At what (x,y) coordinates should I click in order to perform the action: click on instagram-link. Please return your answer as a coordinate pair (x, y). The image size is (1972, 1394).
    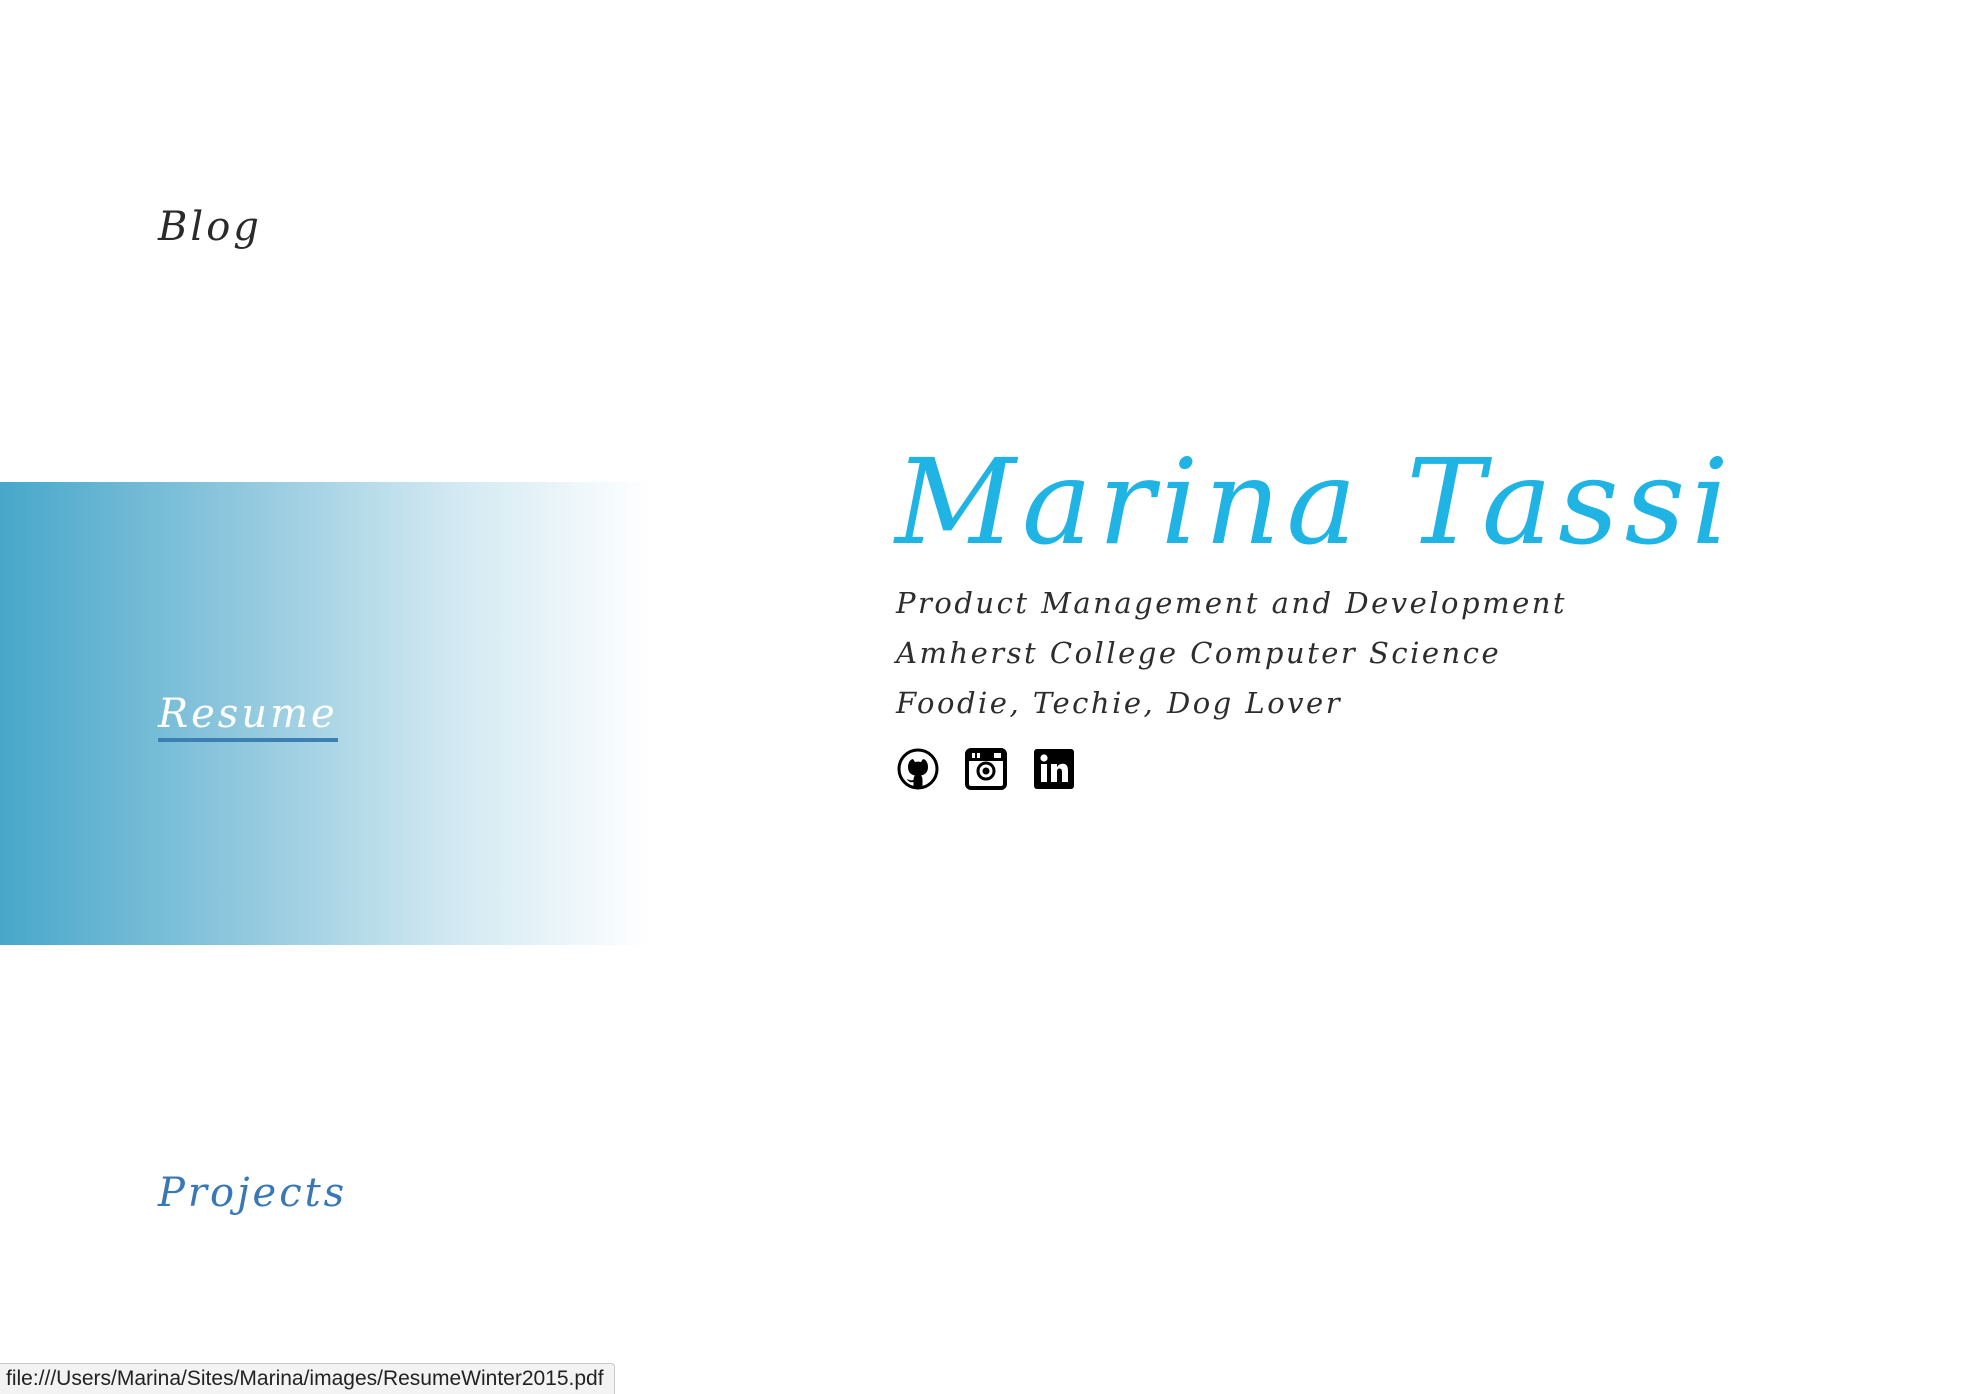
    Looking at the image, I should click on (986, 769).